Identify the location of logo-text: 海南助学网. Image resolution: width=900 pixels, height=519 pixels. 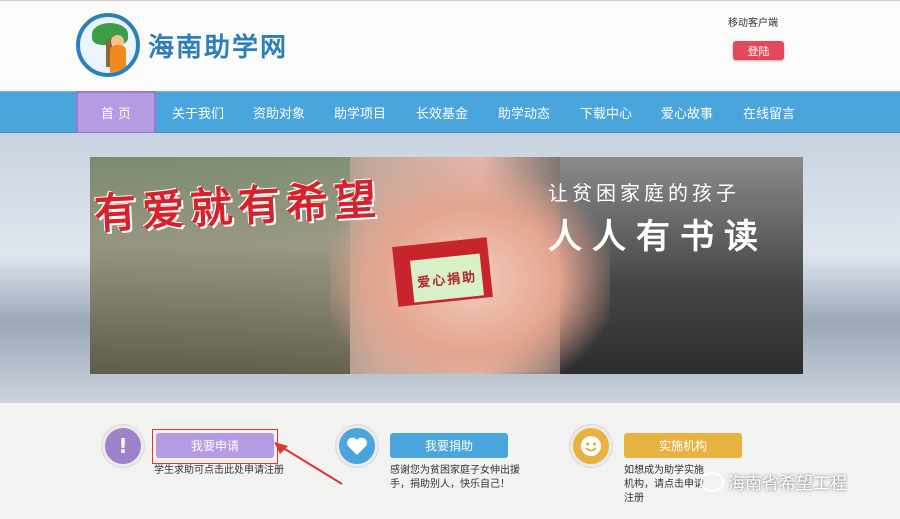
(218, 47).